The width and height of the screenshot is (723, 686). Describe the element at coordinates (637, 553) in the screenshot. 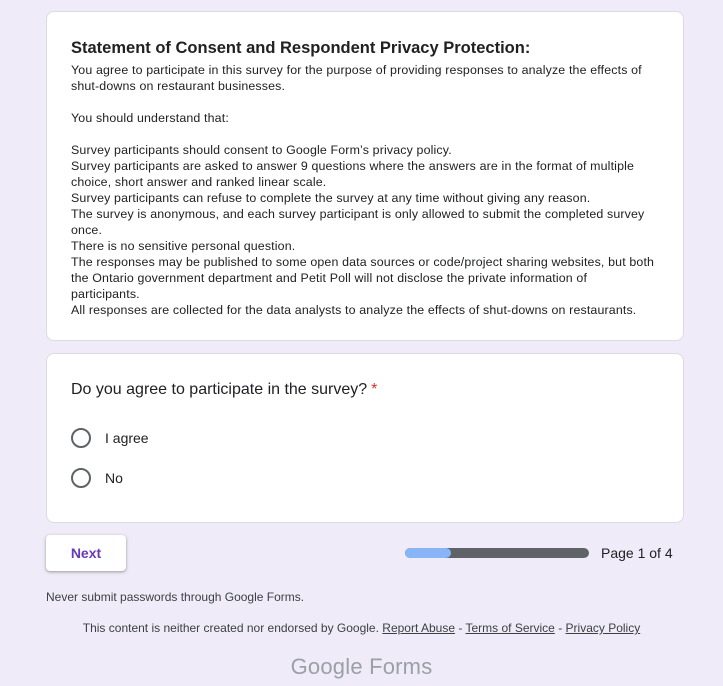

I see `page-indicator: Page 1 of 4` at that location.